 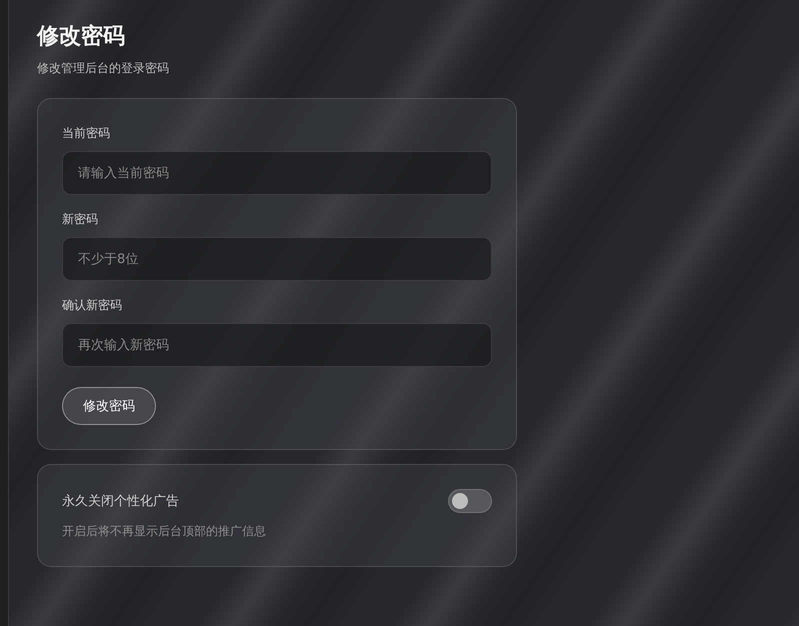 What do you see at coordinates (109, 406) in the screenshot?
I see `submit-button: 修改密码` at bounding box center [109, 406].